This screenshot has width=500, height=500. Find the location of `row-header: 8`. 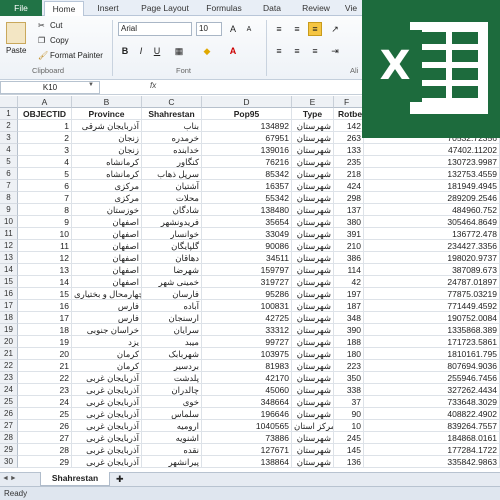

row-header: 8 is located at coordinates (9, 198).